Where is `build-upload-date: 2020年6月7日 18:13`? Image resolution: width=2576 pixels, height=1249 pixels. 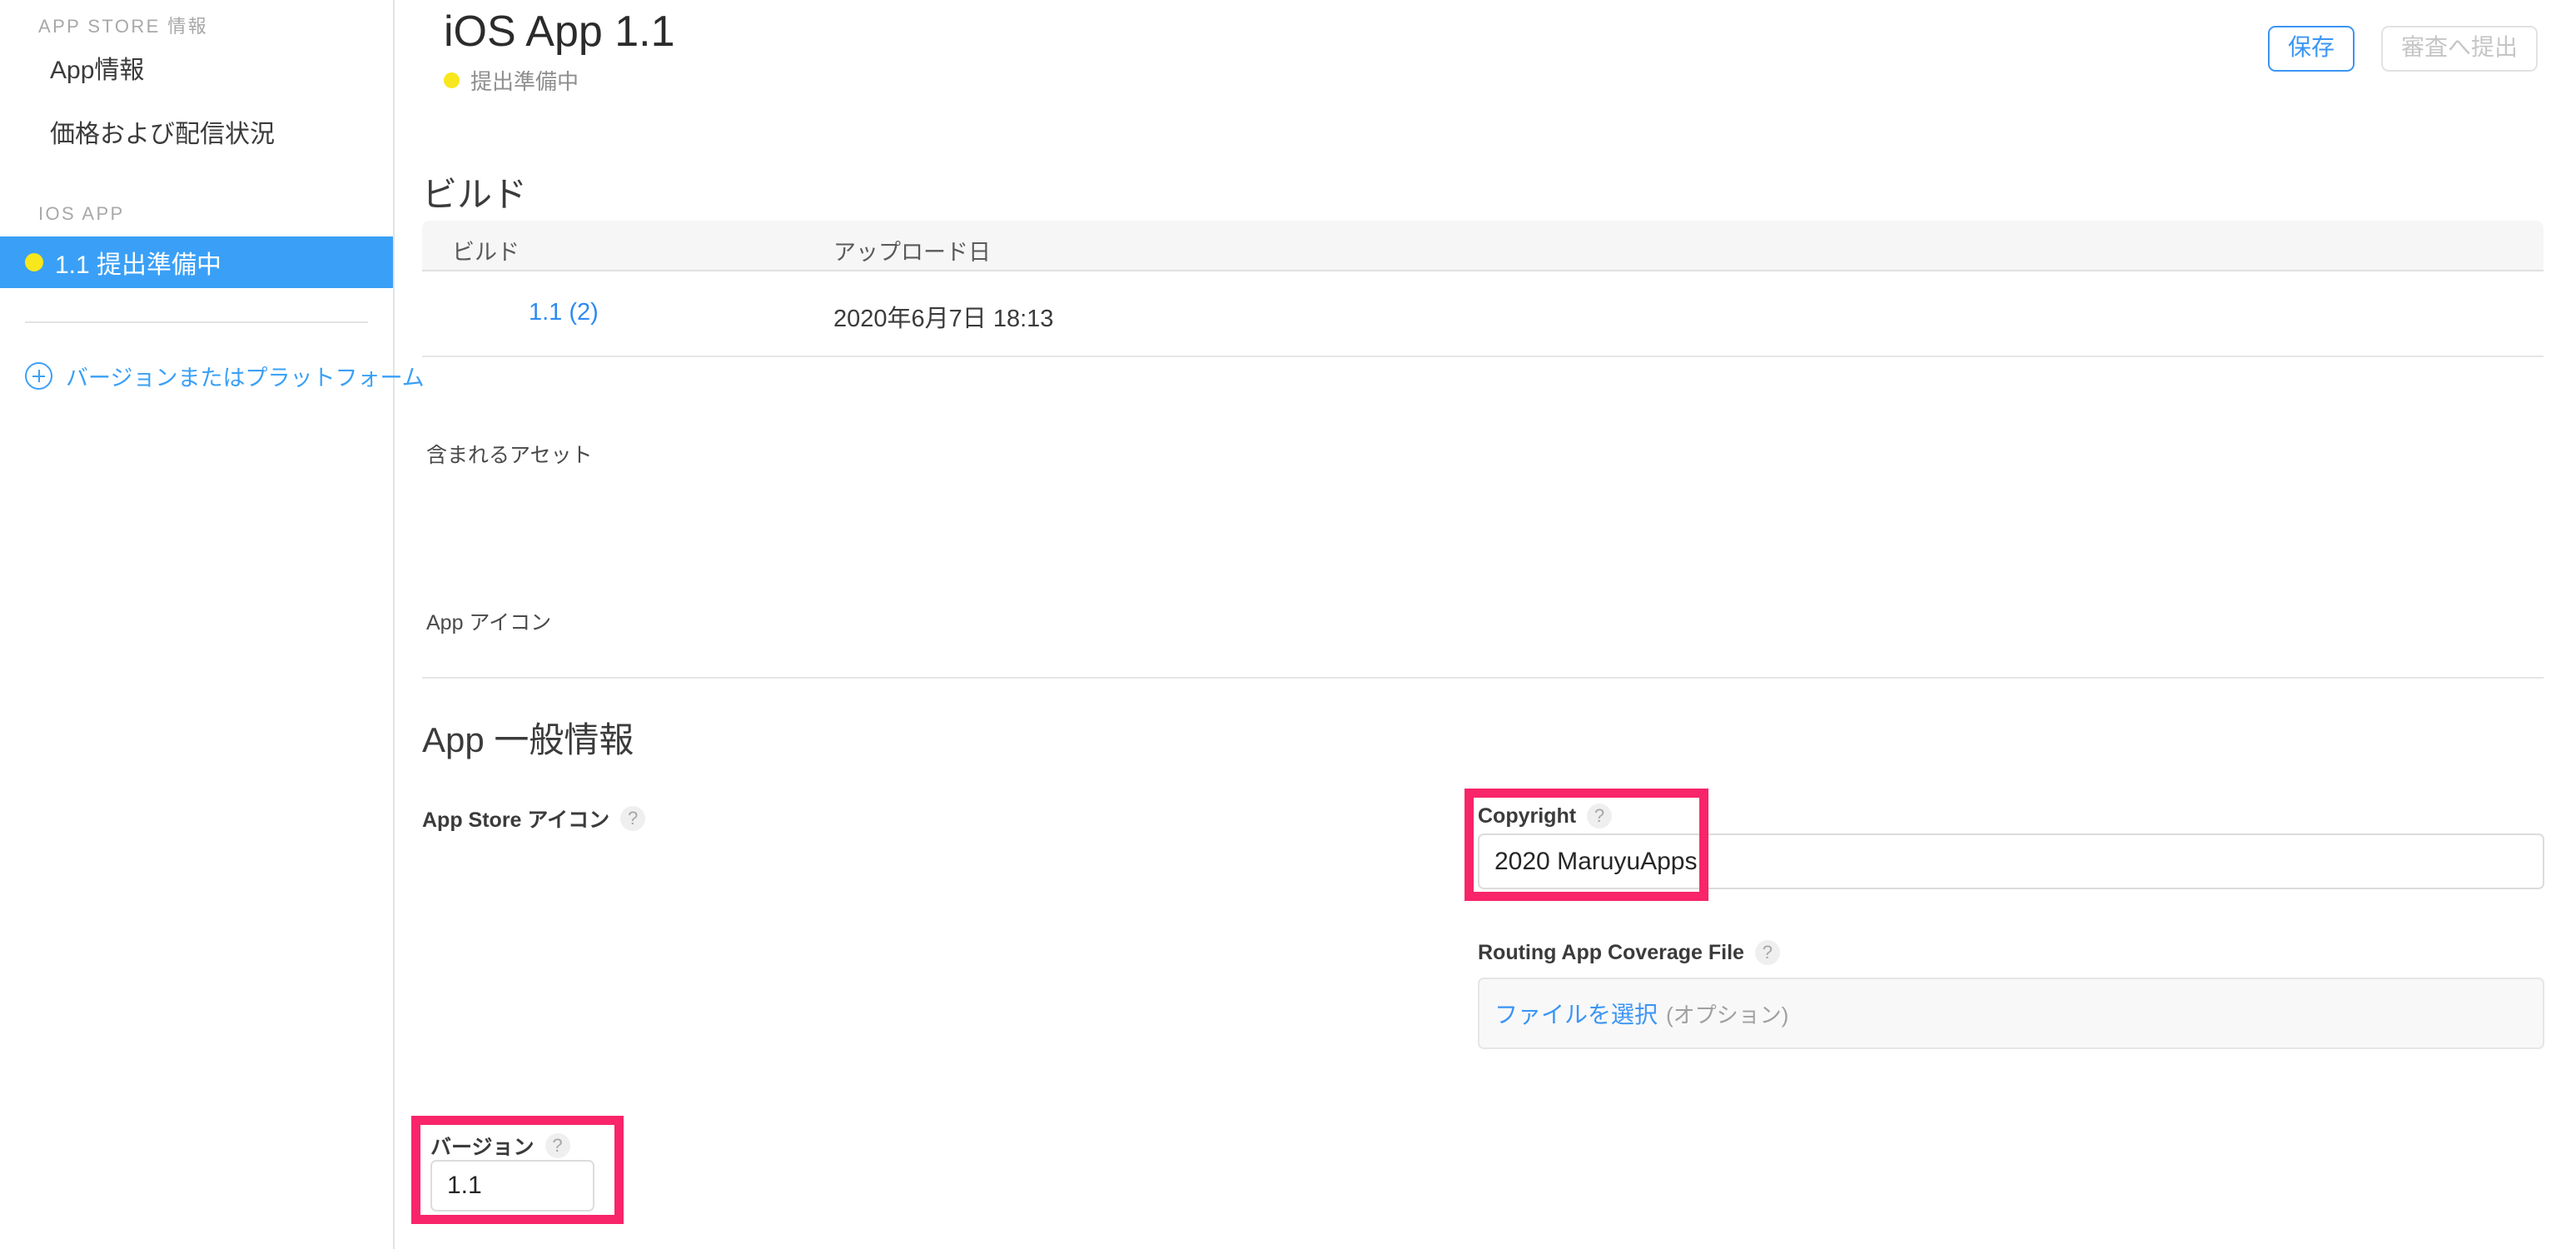
build-upload-date: 2020年6月7日 18:13 is located at coordinates (943, 319).